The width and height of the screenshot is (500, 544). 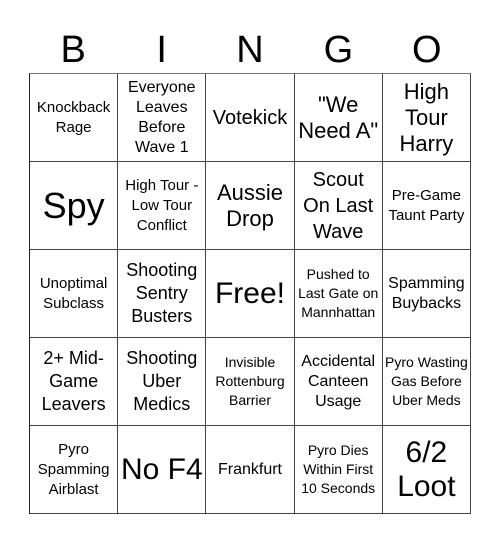 I want to click on bingo-cell: Unoptimal Subclass, so click(x=74, y=294).